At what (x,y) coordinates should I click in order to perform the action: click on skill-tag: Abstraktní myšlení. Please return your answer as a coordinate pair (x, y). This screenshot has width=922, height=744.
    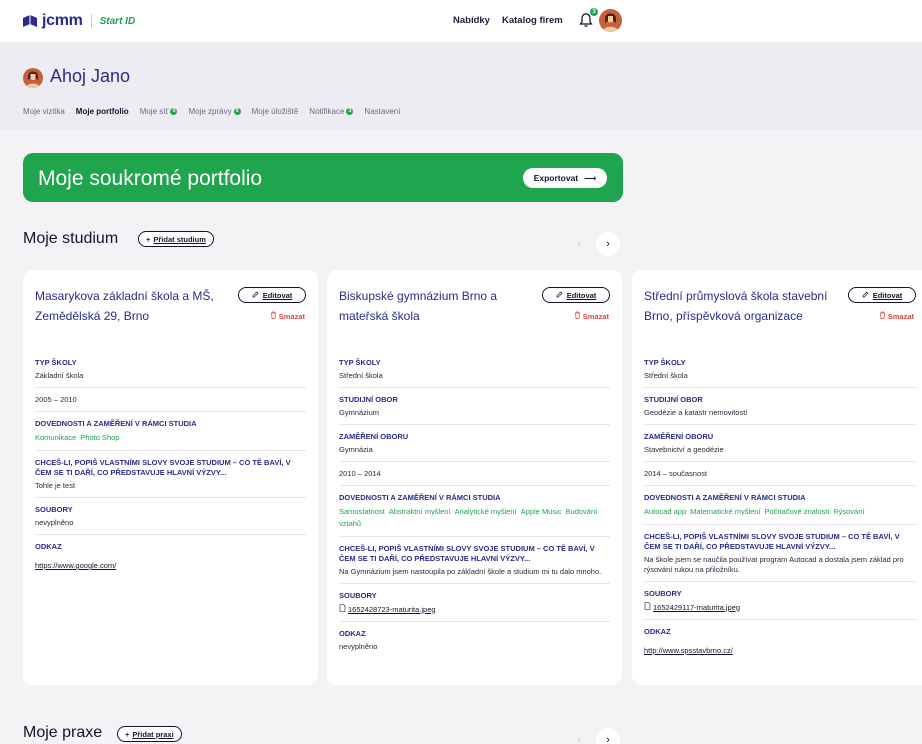
    Looking at the image, I should click on (419, 511).